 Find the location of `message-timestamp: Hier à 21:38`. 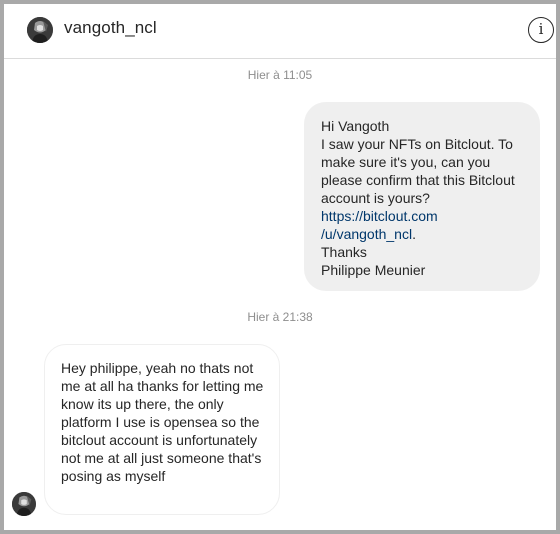

message-timestamp: Hier à 21:38 is located at coordinates (280, 317).